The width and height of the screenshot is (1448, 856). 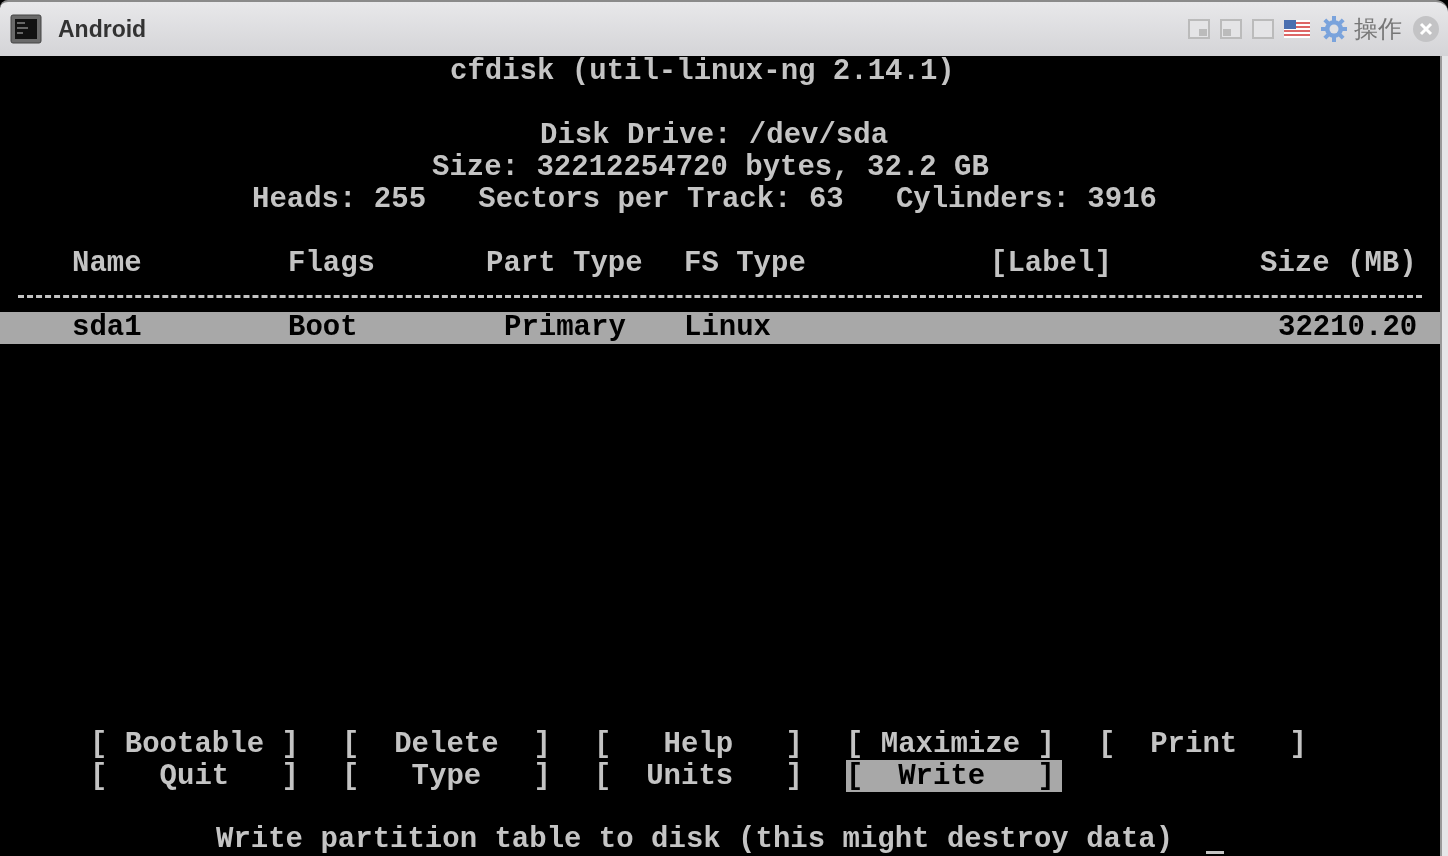 I want to click on disk-drive-label: Disk Drive: /dev/sda, so click(x=715, y=136).